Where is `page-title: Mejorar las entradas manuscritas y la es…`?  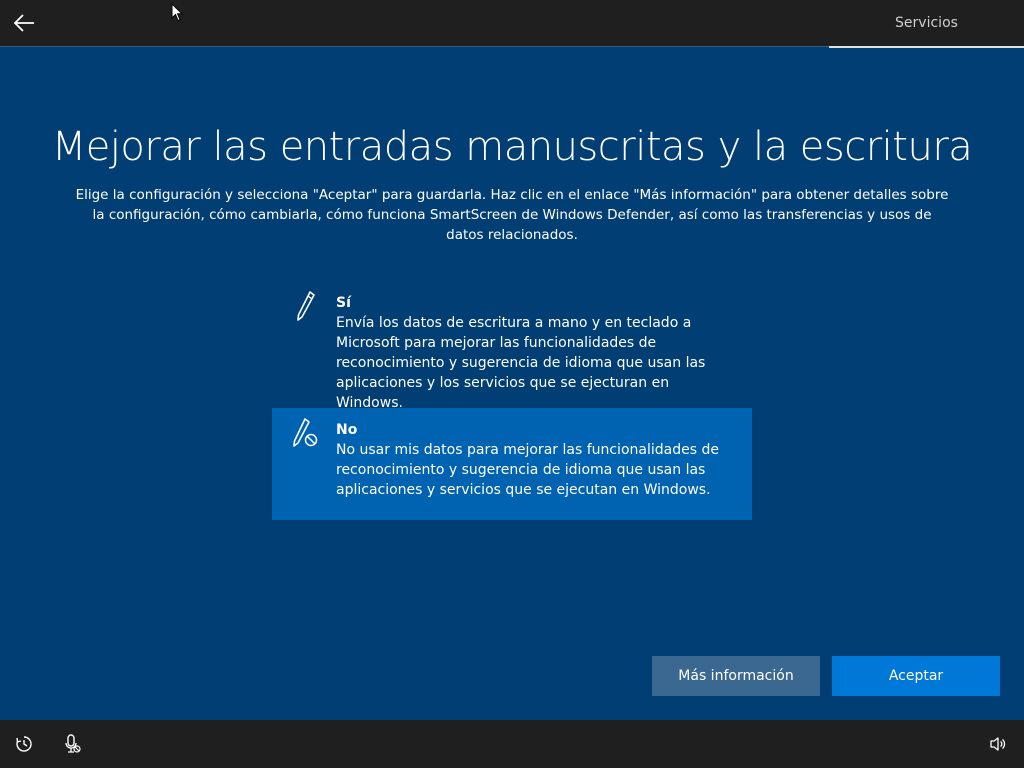
page-title: Mejorar las entradas manuscritas y la es… is located at coordinates (512, 147).